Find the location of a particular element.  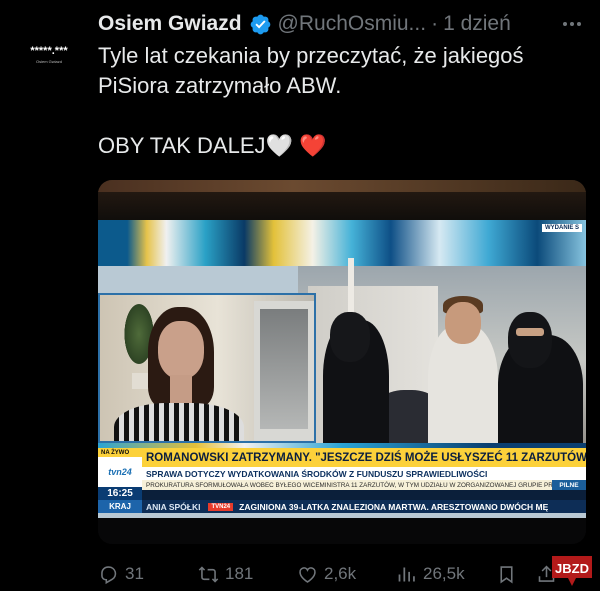

white-heart-emoji: 🤍 is located at coordinates (279, 145).